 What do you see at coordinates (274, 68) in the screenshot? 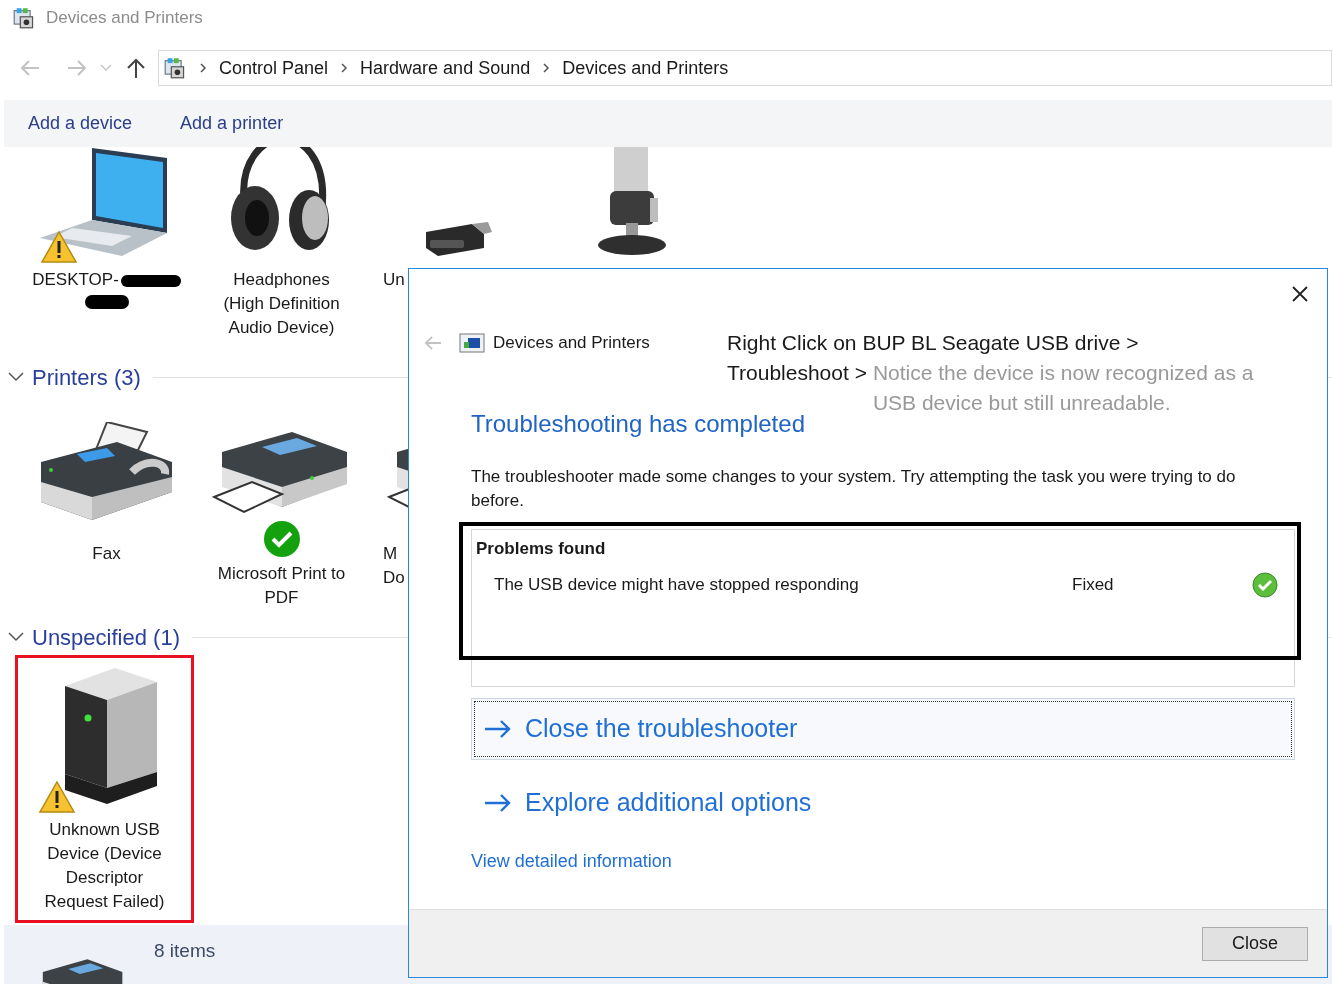
I see `breadcrumb-item: Control Panel` at bounding box center [274, 68].